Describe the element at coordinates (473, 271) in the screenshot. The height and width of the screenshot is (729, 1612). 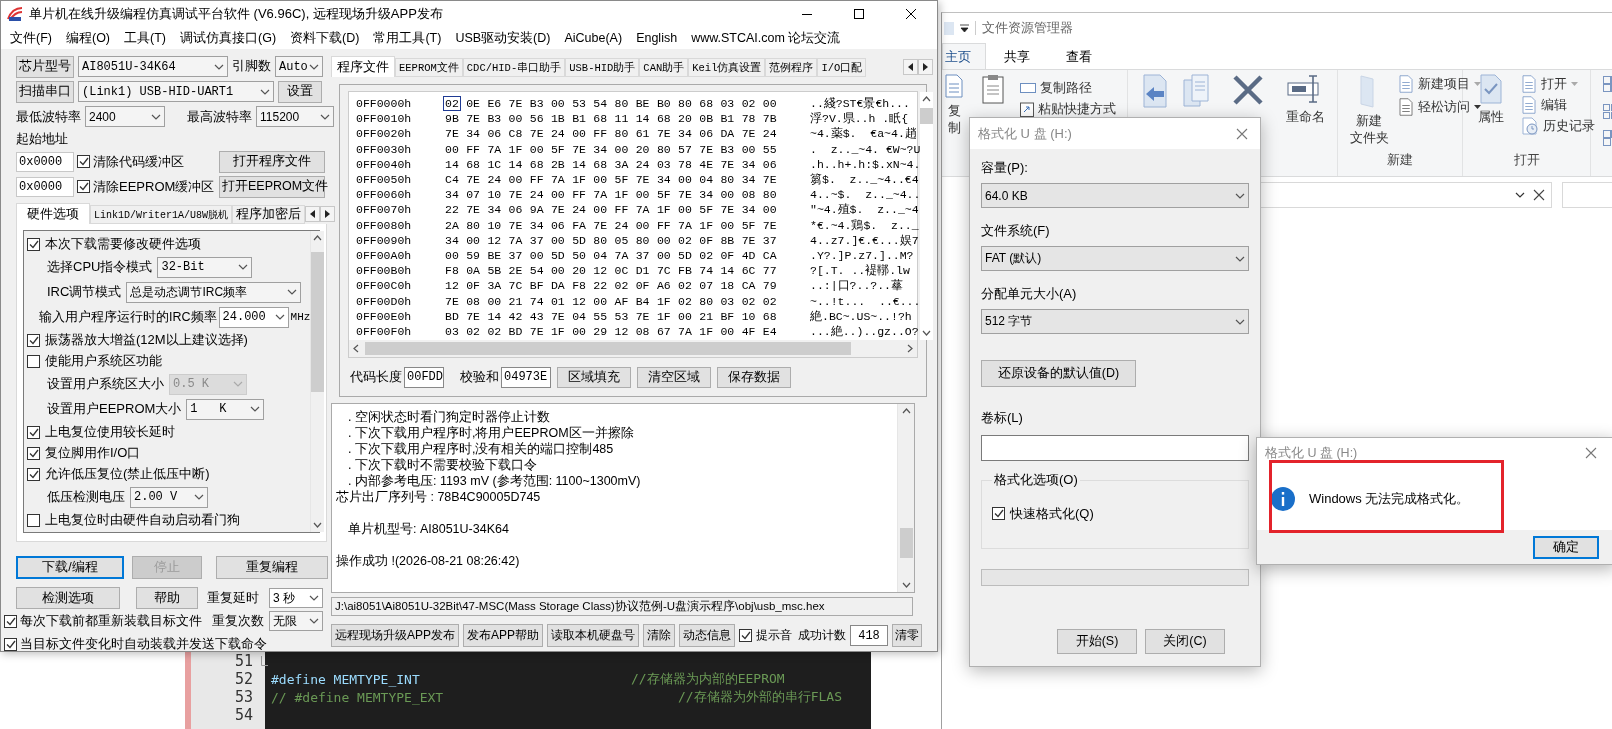
I see `hex-byte: 0A` at that location.